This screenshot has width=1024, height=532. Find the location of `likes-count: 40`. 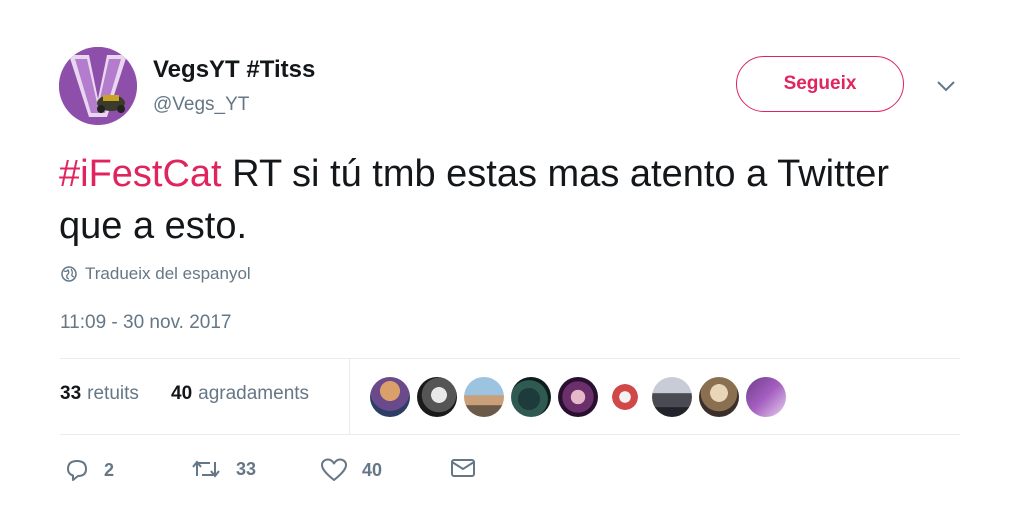

likes-count: 40 is located at coordinates (182, 393).